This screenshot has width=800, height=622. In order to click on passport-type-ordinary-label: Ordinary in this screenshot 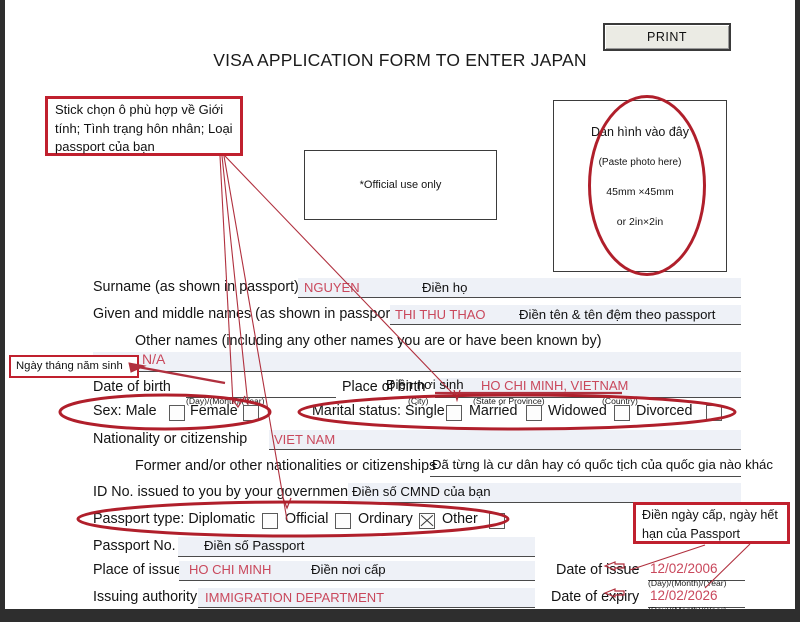, I will do `click(385, 519)`.